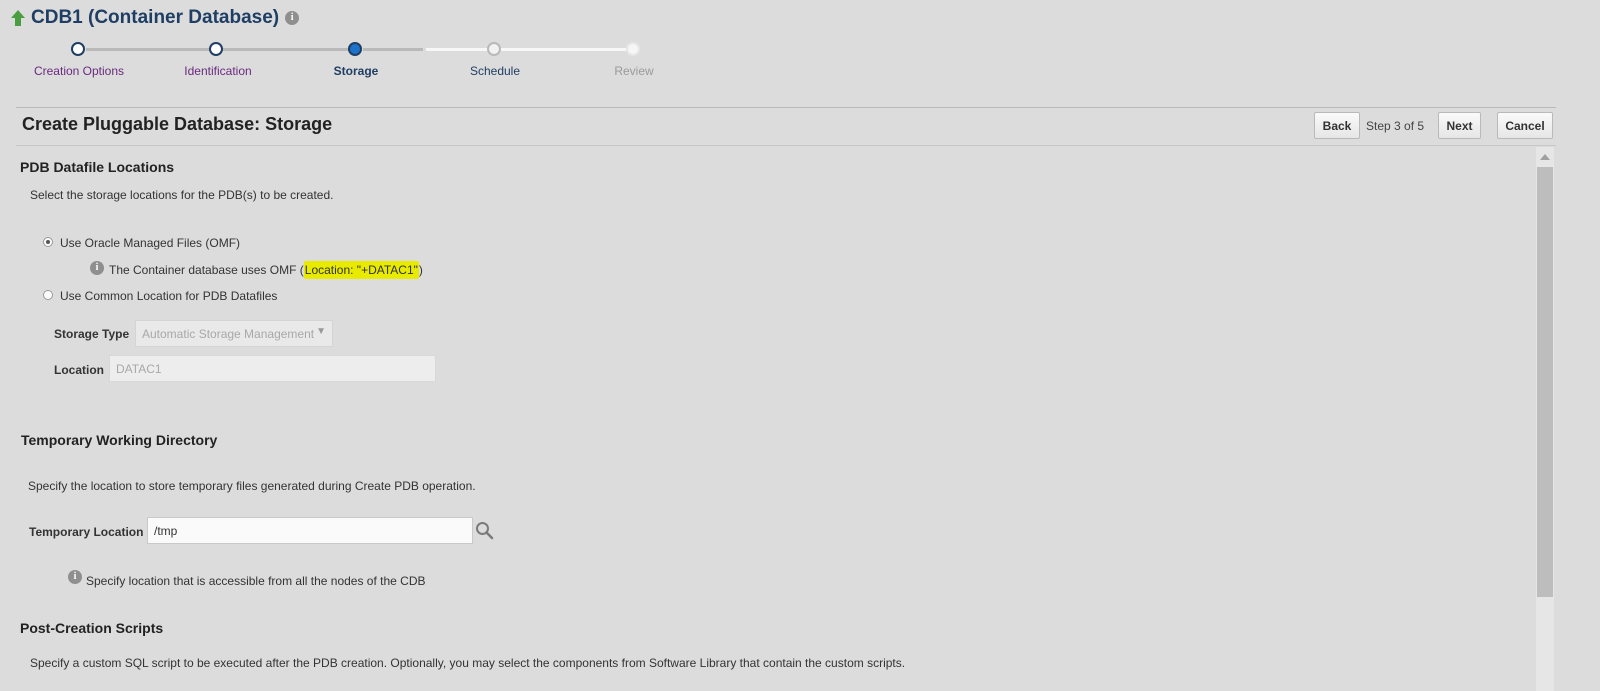  What do you see at coordinates (1459, 125) in the screenshot?
I see `next-button: Next` at bounding box center [1459, 125].